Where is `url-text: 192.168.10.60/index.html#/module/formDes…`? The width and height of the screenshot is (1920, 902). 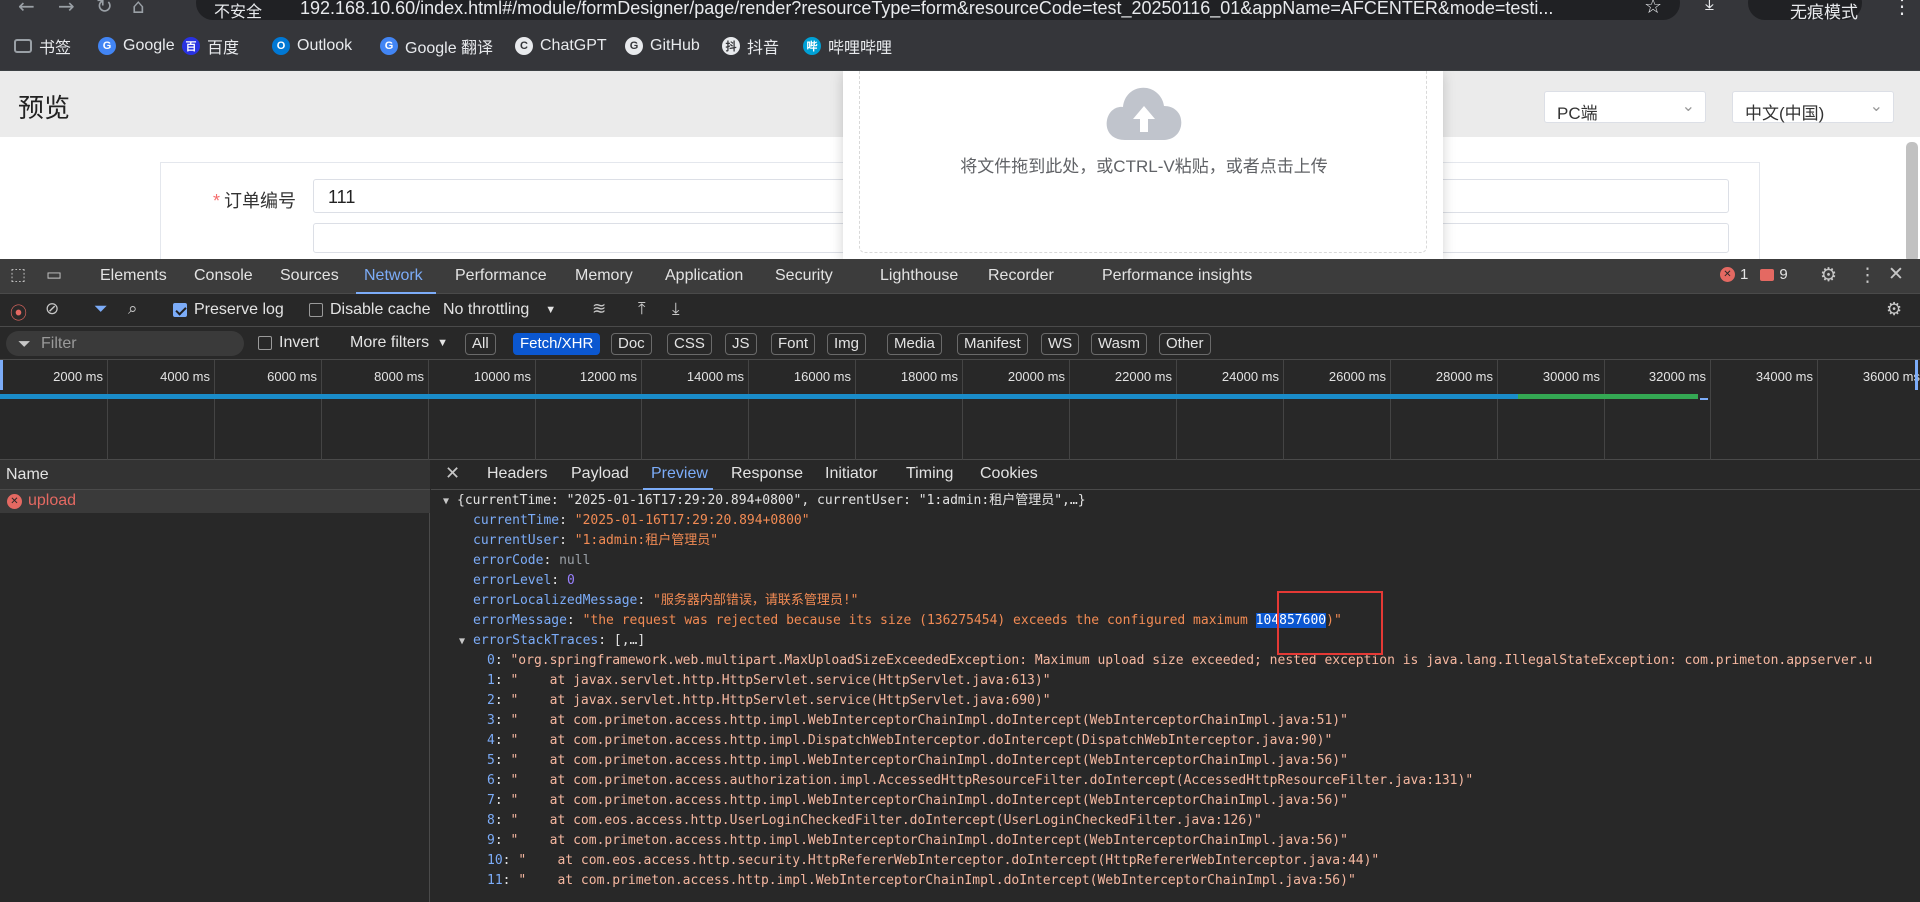 url-text: 192.168.10.60/index.html#/module/formDes… is located at coordinates (950, 9).